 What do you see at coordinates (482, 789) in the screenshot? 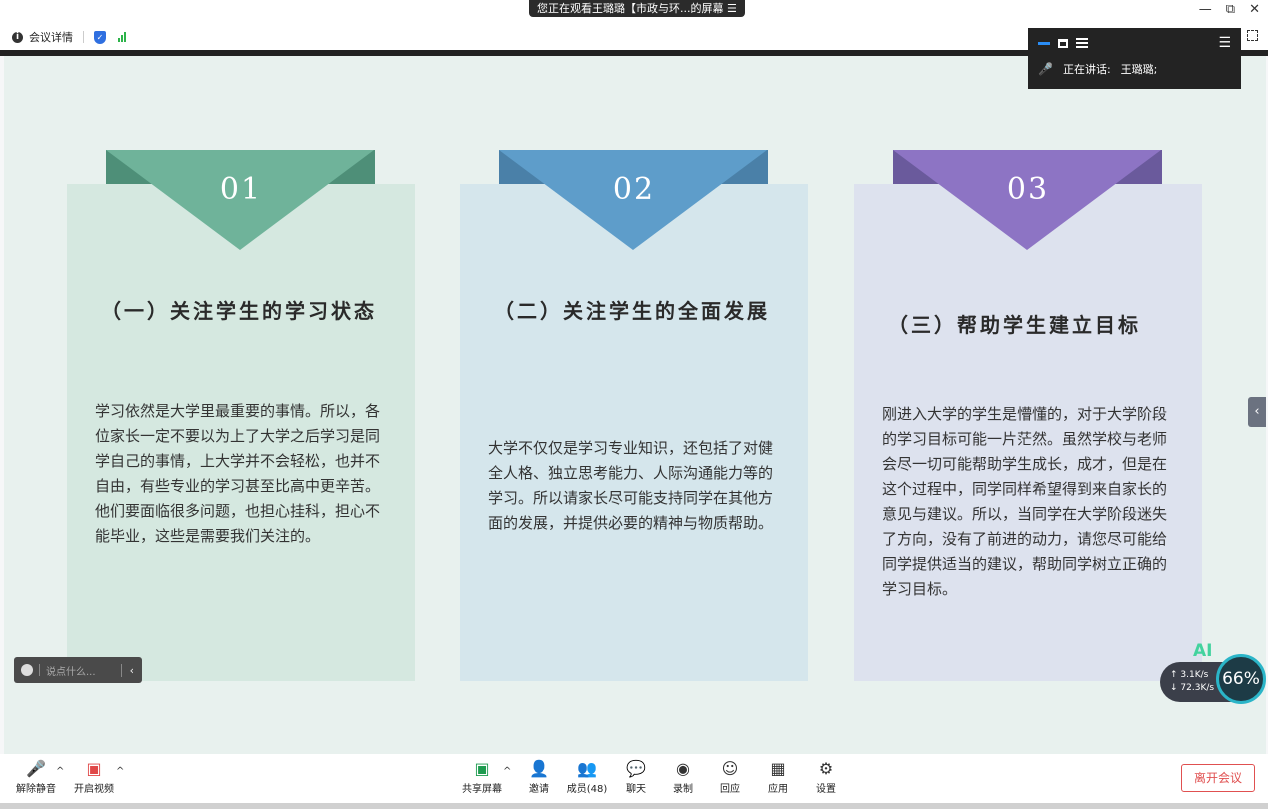
I see `share-screen-label: 共享屏幕` at bounding box center [482, 789].